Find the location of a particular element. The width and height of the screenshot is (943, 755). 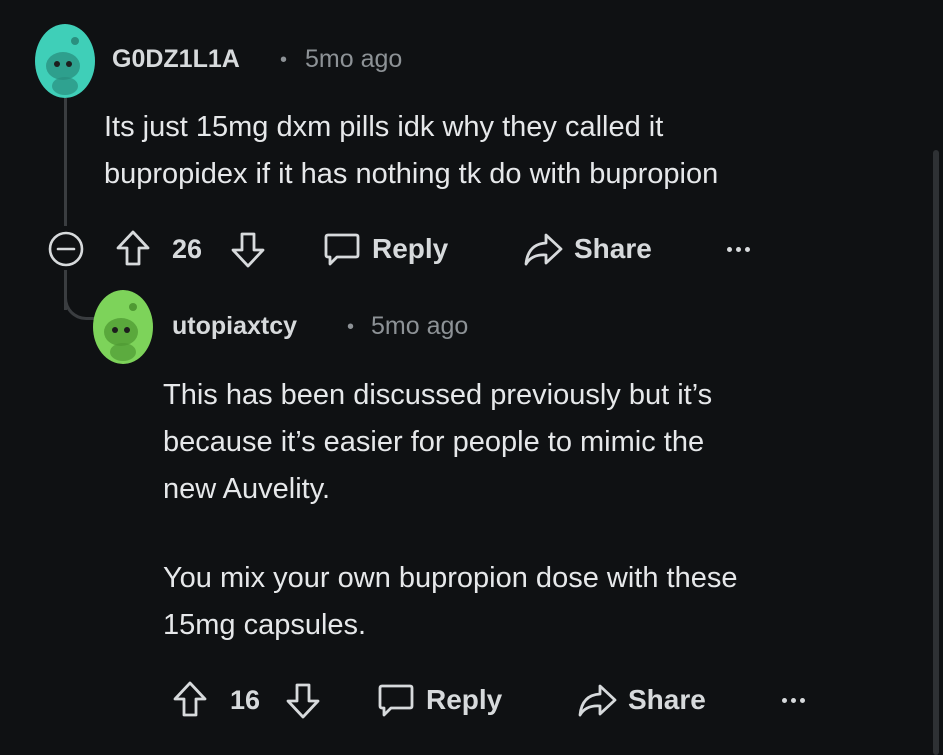

comment-body-line: 15mg capsules. is located at coordinates (265, 625).